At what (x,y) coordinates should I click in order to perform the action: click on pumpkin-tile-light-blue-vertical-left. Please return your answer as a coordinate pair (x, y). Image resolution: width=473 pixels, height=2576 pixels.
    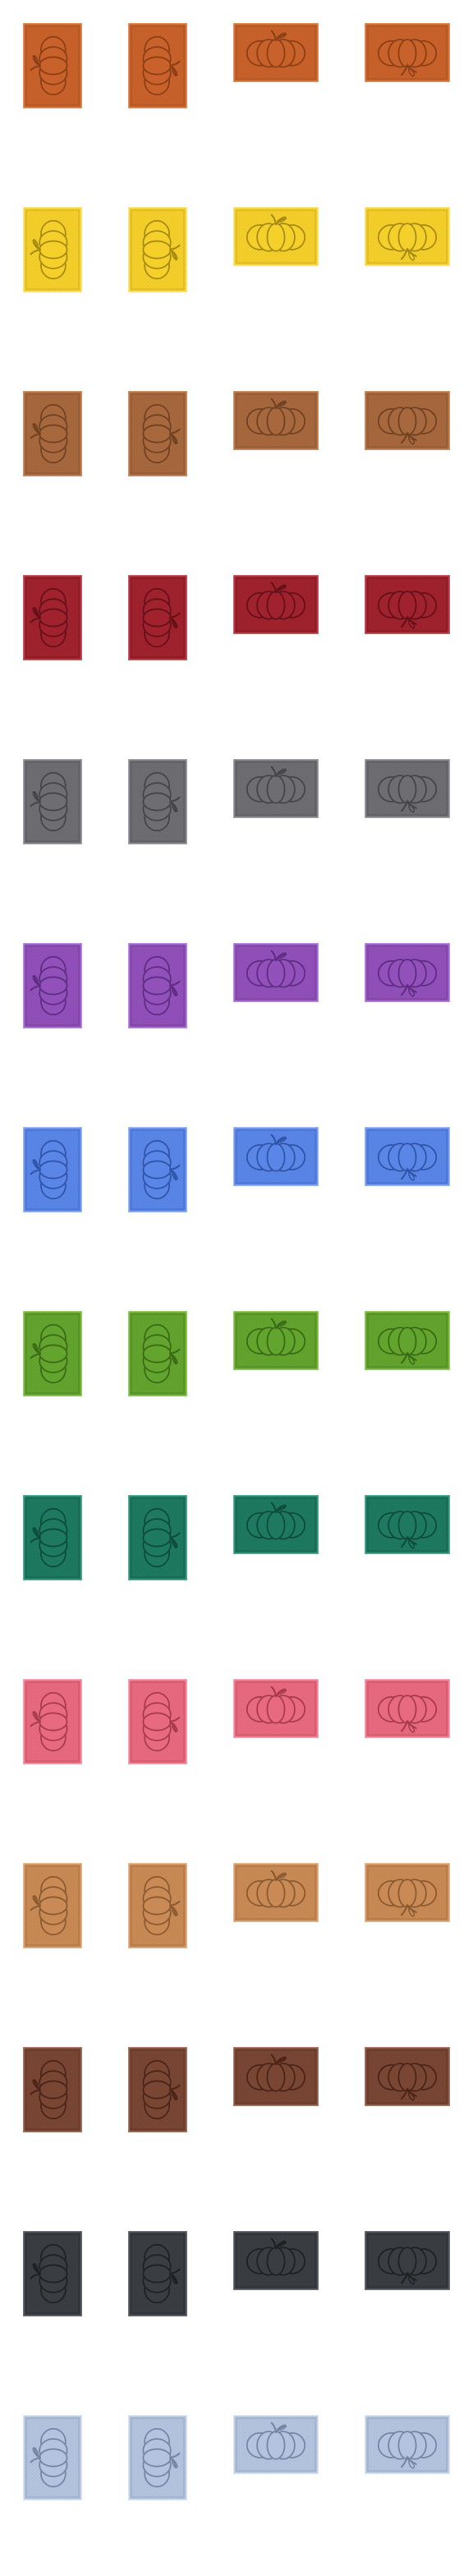
    Looking at the image, I should click on (52, 2457).